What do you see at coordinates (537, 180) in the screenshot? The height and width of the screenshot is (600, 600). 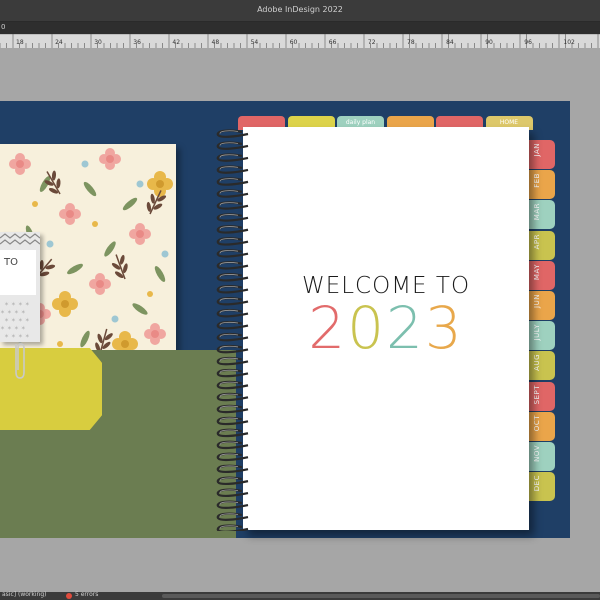 I see `month-tab-label: FEB` at bounding box center [537, 180].